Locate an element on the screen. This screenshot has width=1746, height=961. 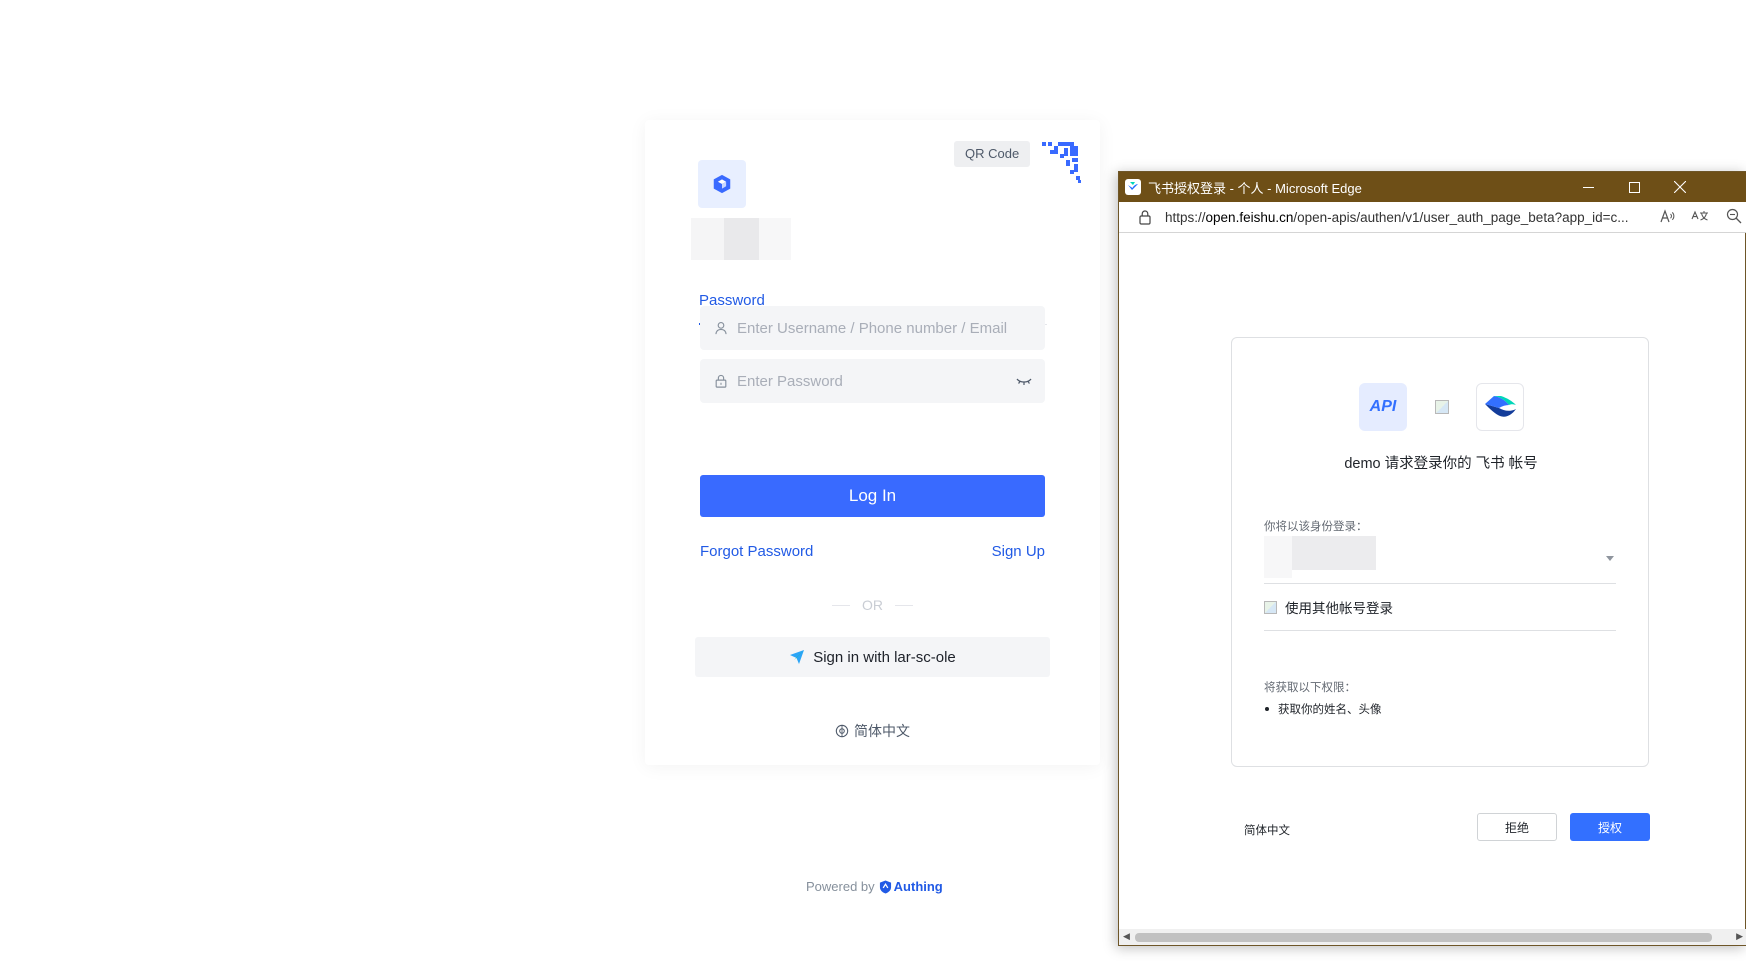
permission-item: 获取你的姓名、头像 is located at coordinates (1323, 709).